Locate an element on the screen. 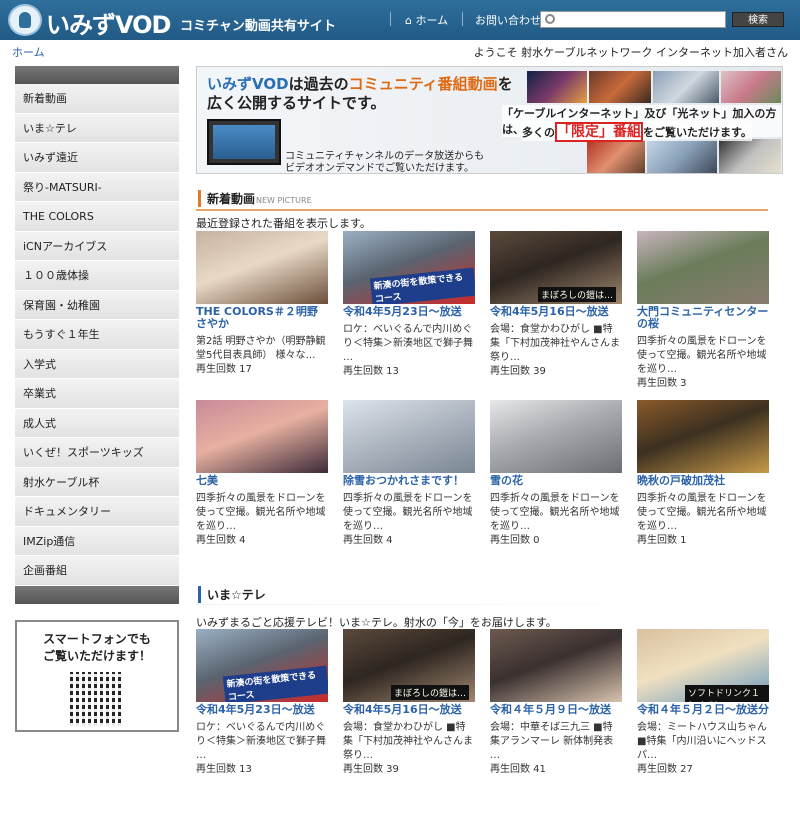 This screenshot has width=800, height=823. qr-code is located at coordinates (97, 699).